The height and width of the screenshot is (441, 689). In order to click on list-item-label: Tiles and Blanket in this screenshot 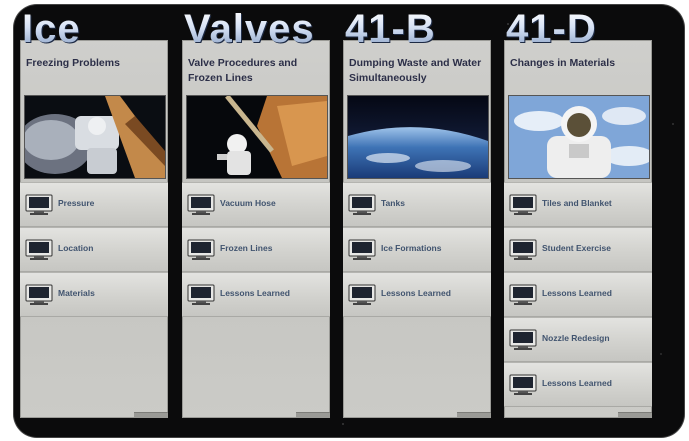, I will do `click(577, 203)`.